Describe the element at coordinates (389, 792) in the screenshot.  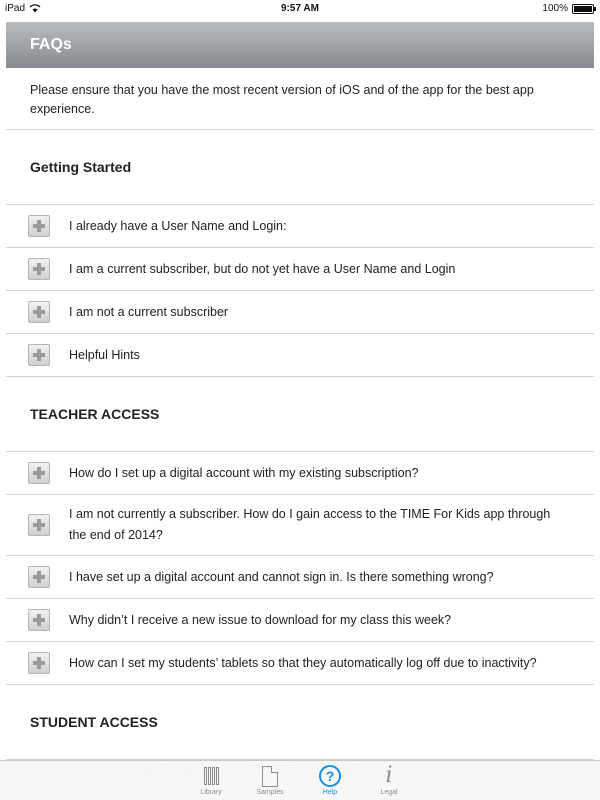
I see `tab-label: Legal` at that location.